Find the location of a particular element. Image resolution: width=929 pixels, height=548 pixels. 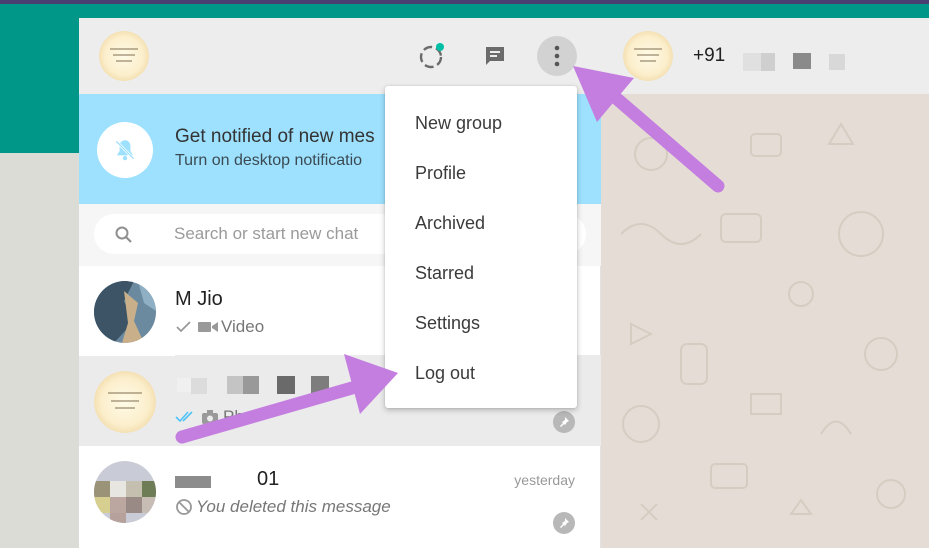

new-chat-icon is located at coordinates (495, 56).